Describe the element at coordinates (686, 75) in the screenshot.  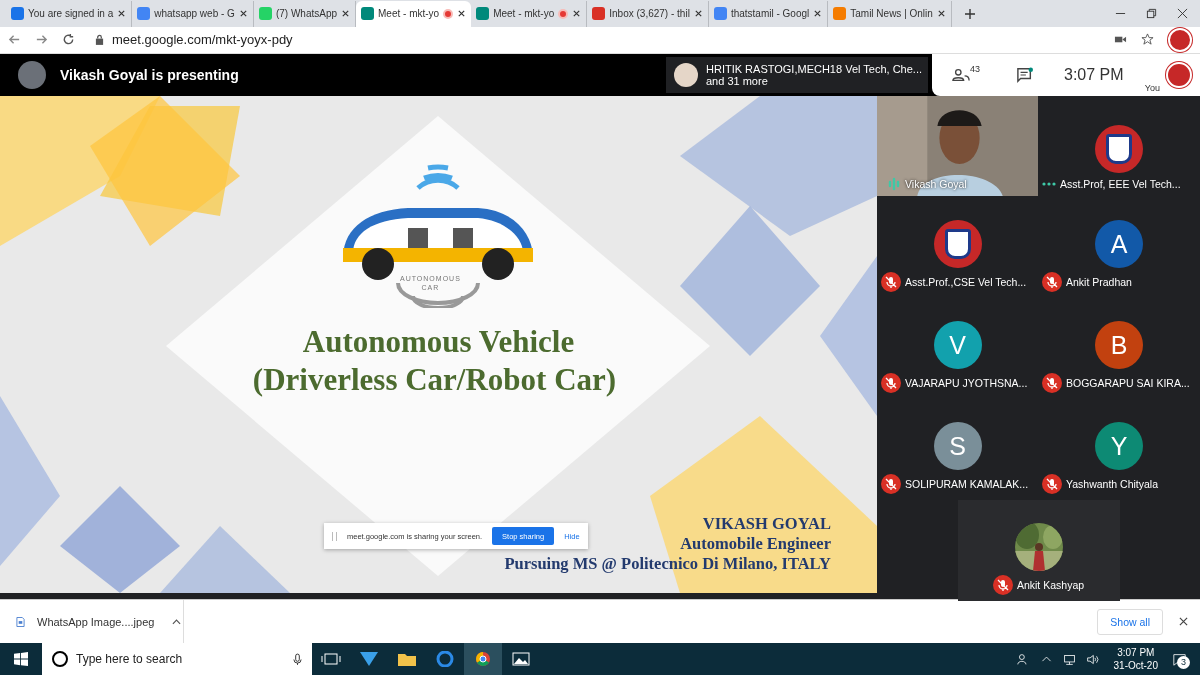
I see `person-avatar` at that location.